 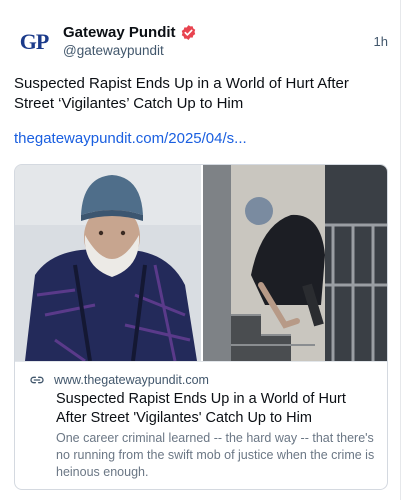 I want to click on post-header: GP Gateway Pundit @gatewaypundit 1h, so click(x=201, y=42).